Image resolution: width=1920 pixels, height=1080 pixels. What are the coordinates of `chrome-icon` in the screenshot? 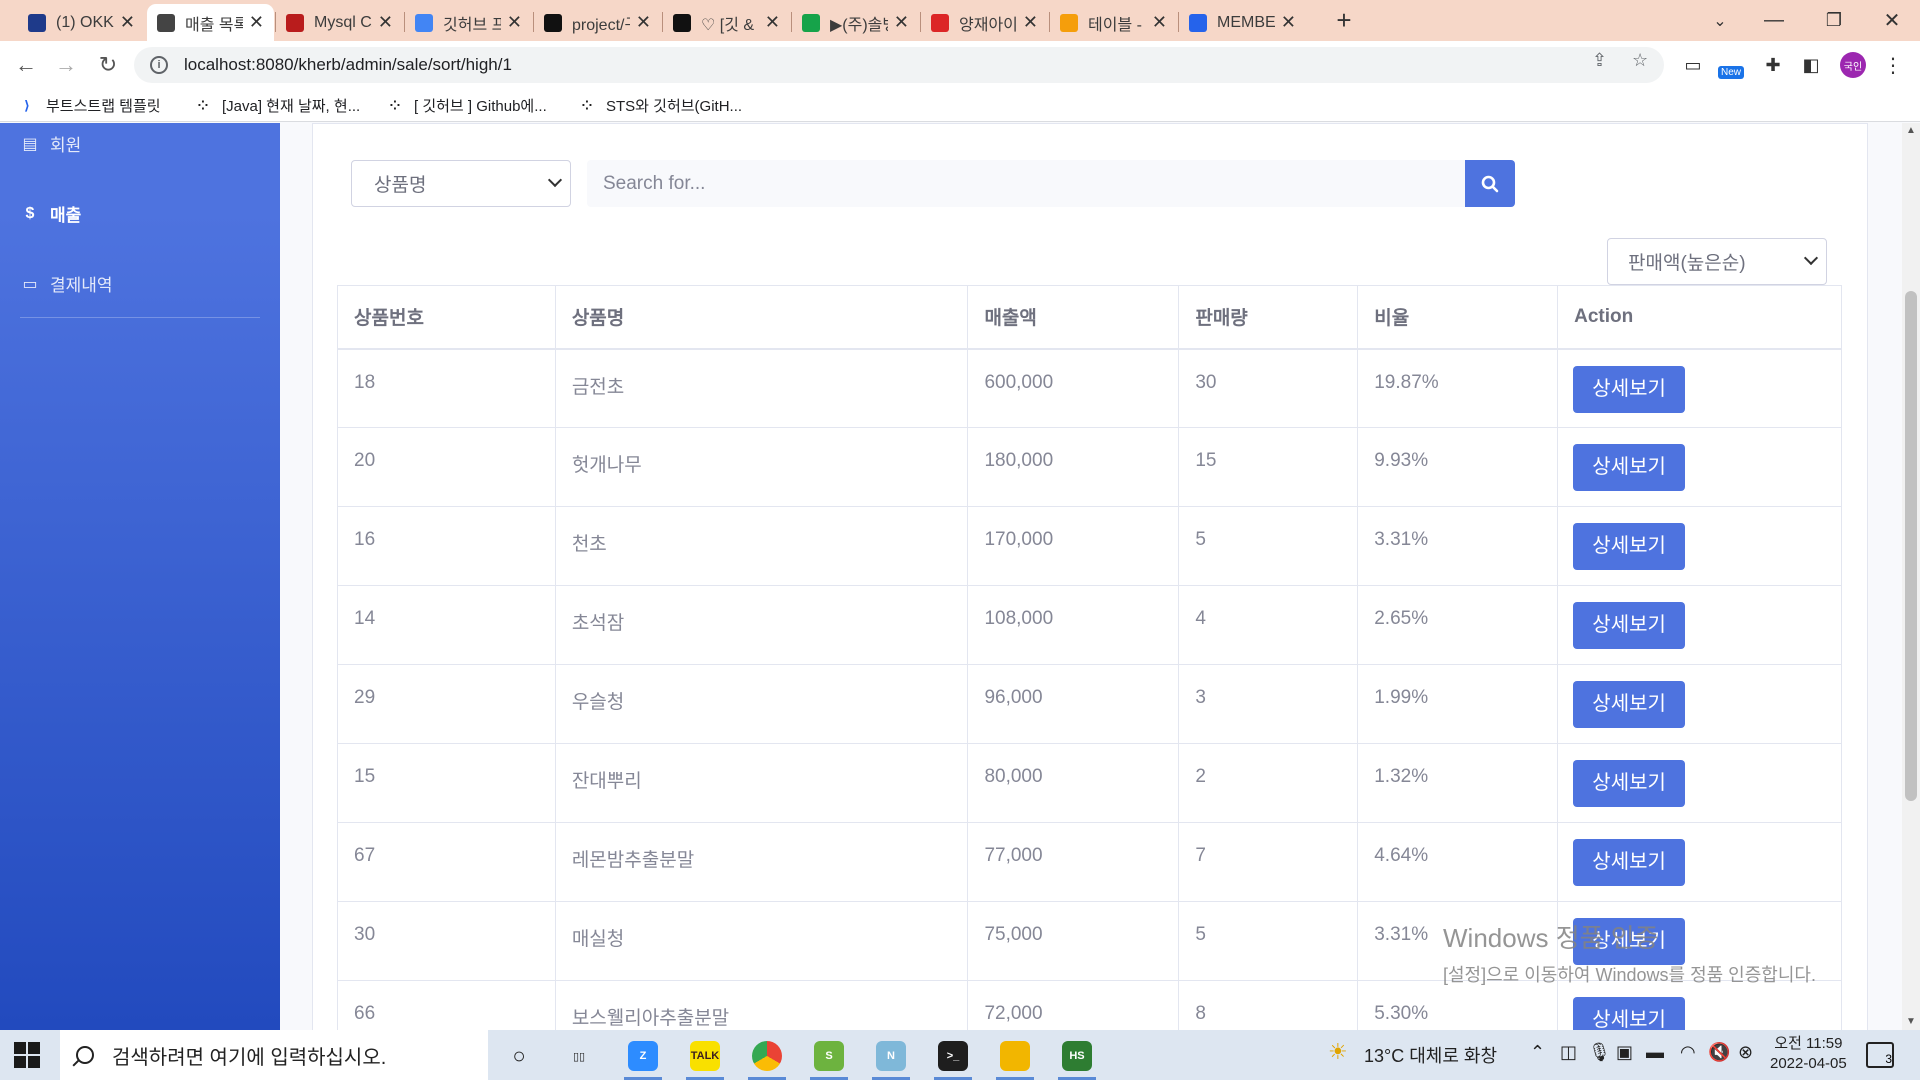 It's located at (767, 1056).